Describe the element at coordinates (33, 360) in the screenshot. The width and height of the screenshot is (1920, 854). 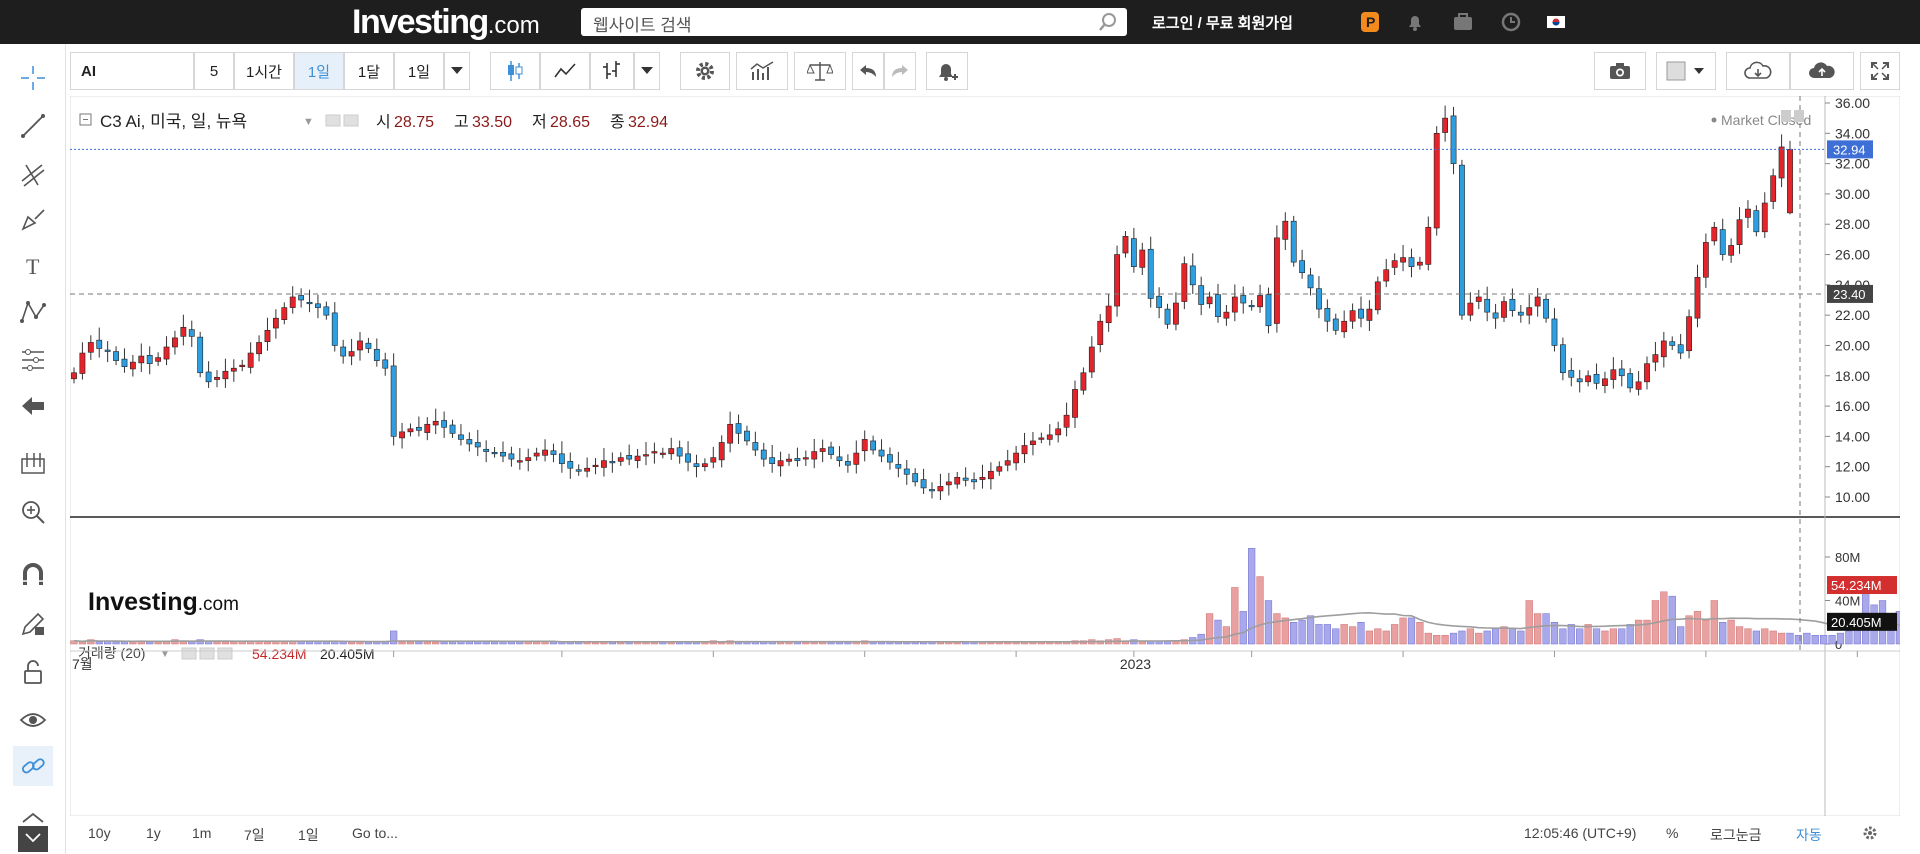
I see `prediction-tool-icon` at that location.